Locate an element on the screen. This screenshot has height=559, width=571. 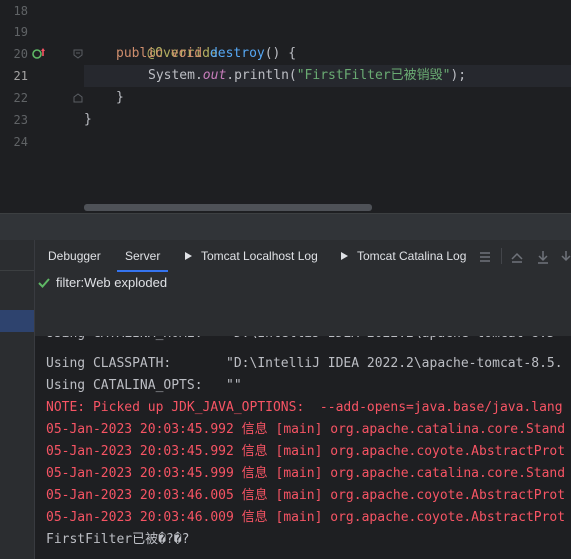
code-text: .println( is located at coordinates (261, 75).